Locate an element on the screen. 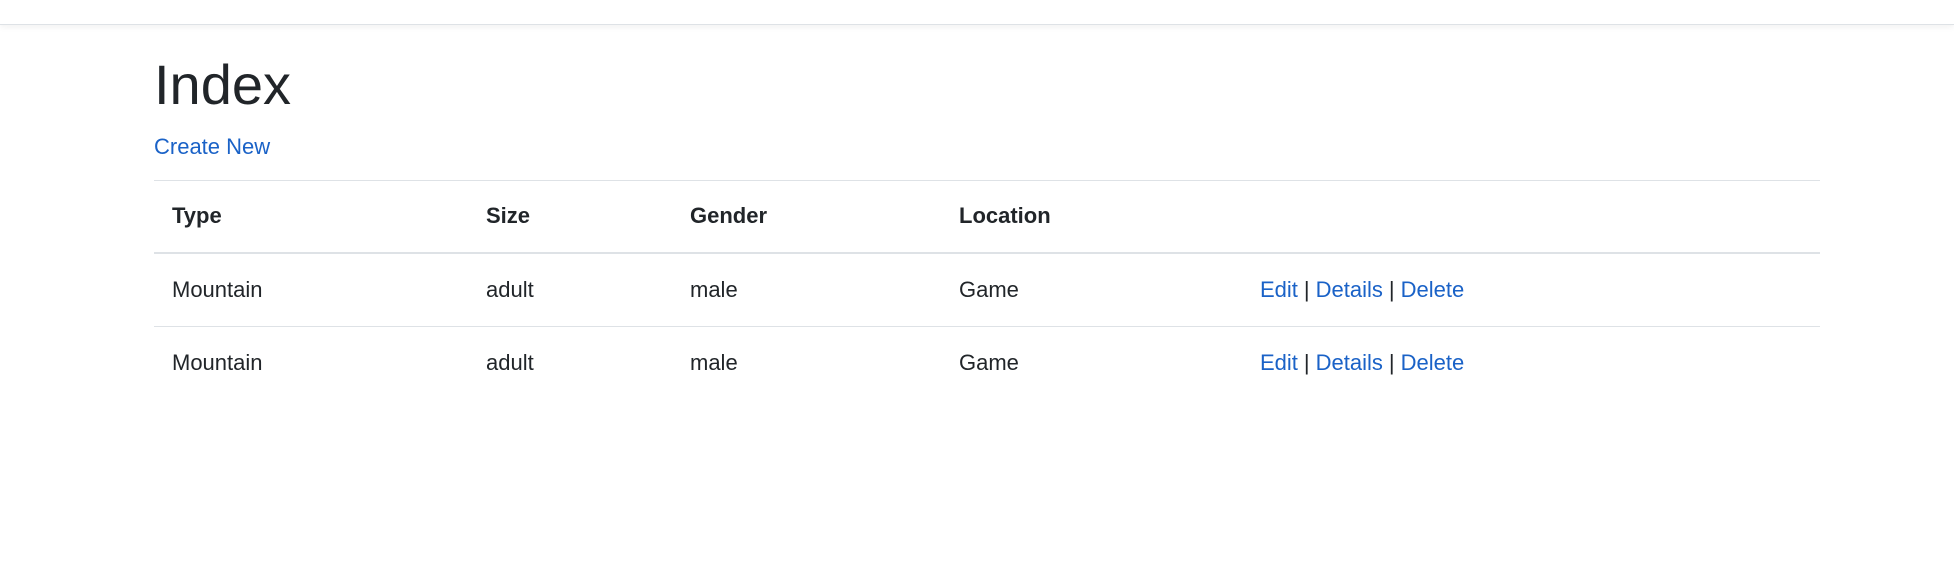 This screenshot has height=581, width=1954. top-navbar is located at coordinates (977, 12).